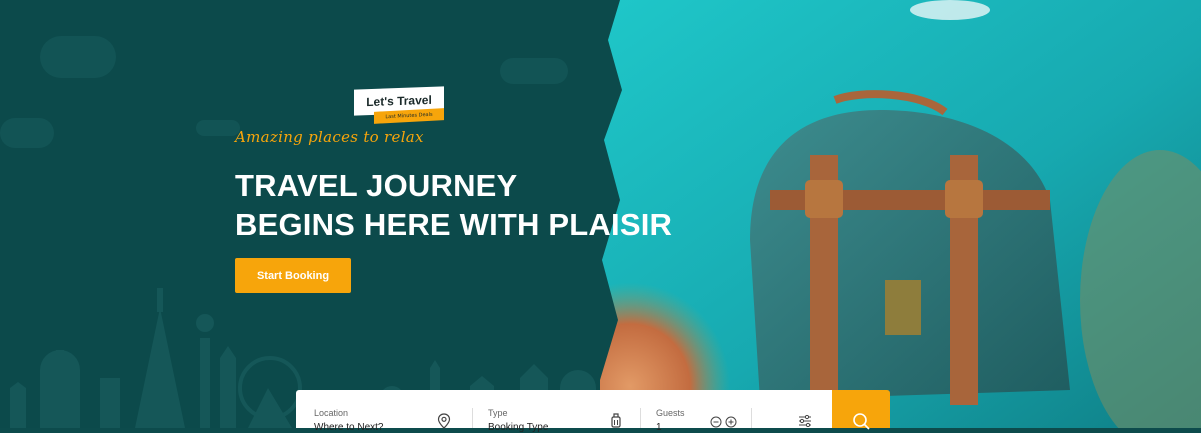 Image resolution: width=1201 pixels, height=433 pixels. What do you see at coordinates (670, 413) in the screenshot?
I see `guests-label: Guests` at bounding box center [670, 413].